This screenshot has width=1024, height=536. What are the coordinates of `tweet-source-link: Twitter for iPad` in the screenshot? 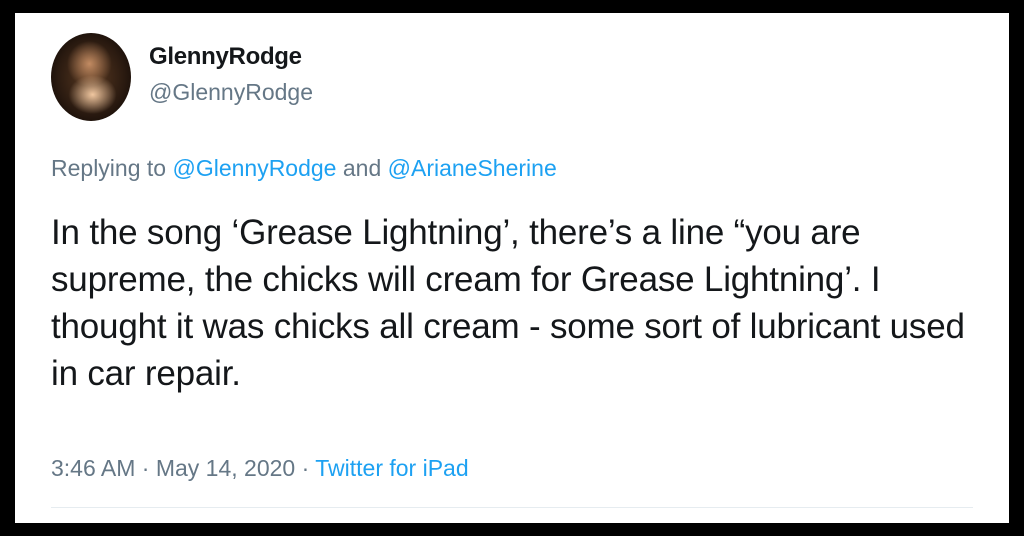 It's located at (391, 468).